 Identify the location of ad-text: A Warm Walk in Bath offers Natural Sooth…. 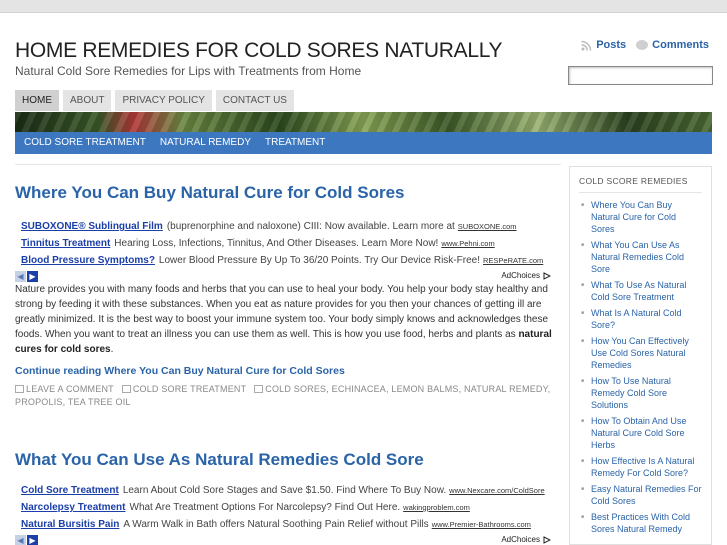
(276, 524).